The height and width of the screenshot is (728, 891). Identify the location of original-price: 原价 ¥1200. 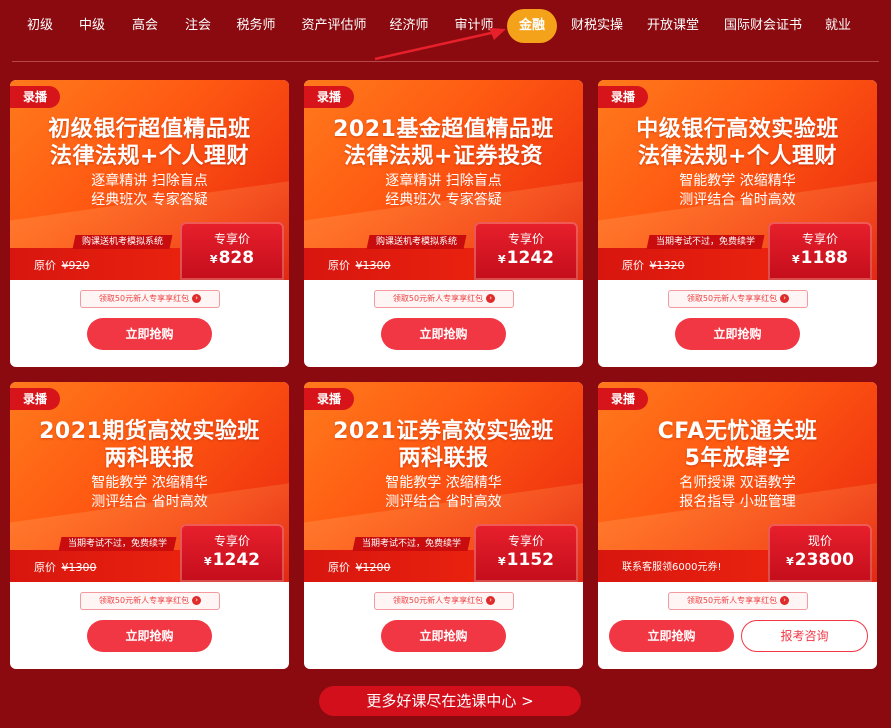
(359, 567).